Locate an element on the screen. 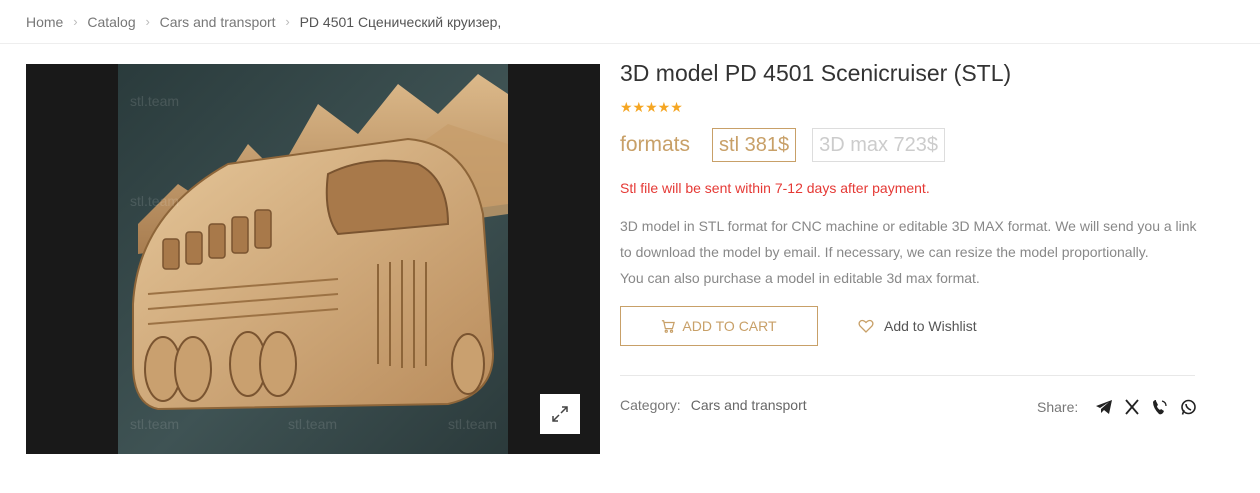  format-option-3dmax: 3D max 723$ is located at coordinates (879, 145).